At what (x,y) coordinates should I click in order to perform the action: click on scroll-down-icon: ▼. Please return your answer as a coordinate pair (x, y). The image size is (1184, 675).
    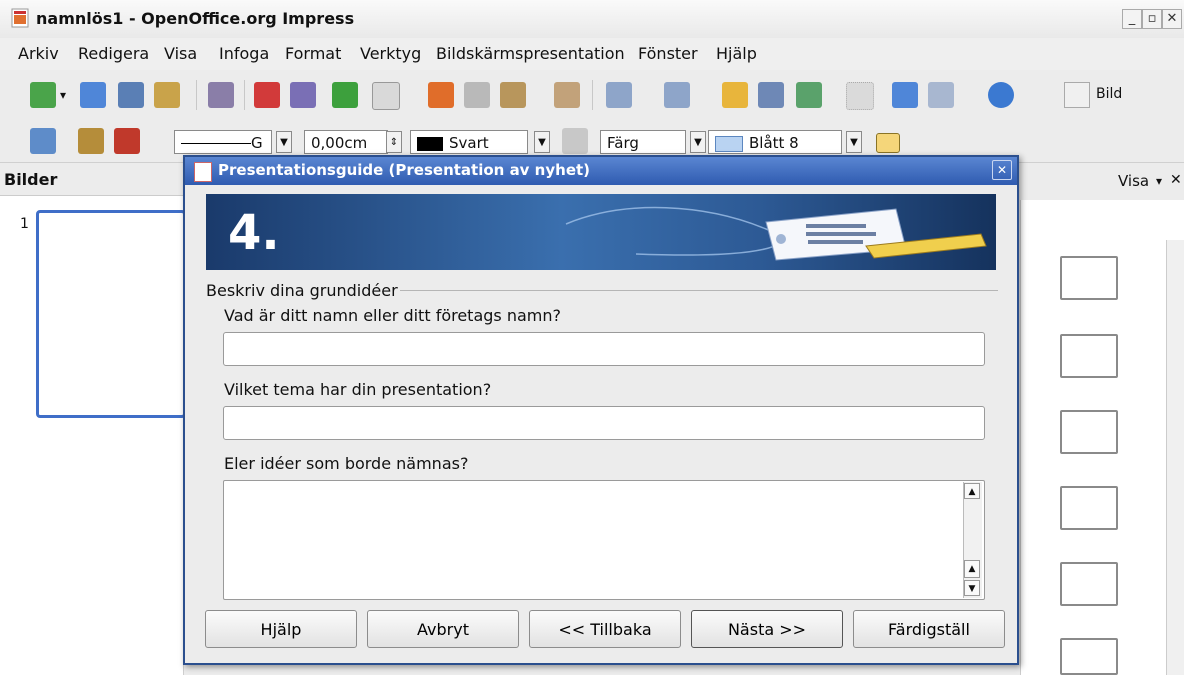
    Looking at the image, I should click on (972, 588).